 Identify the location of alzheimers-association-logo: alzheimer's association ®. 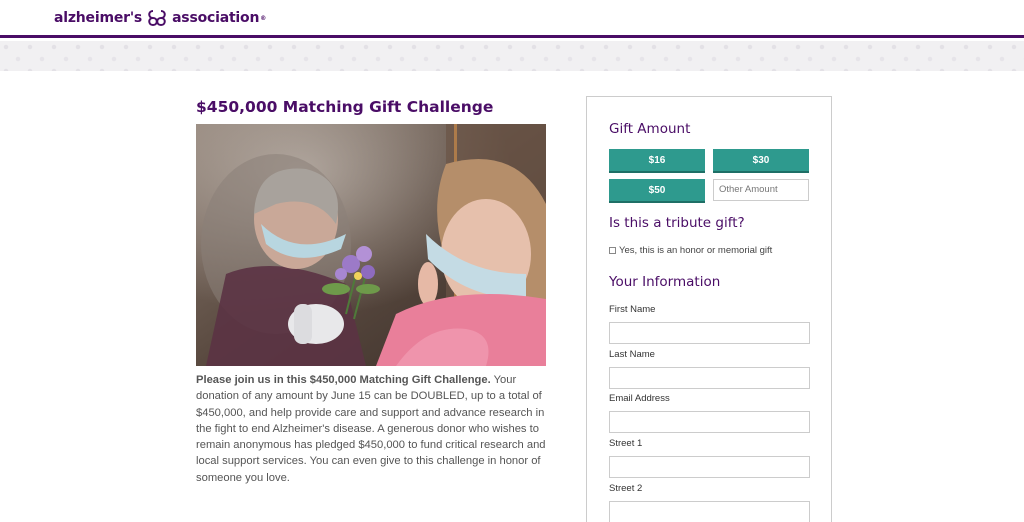
(160, 18).